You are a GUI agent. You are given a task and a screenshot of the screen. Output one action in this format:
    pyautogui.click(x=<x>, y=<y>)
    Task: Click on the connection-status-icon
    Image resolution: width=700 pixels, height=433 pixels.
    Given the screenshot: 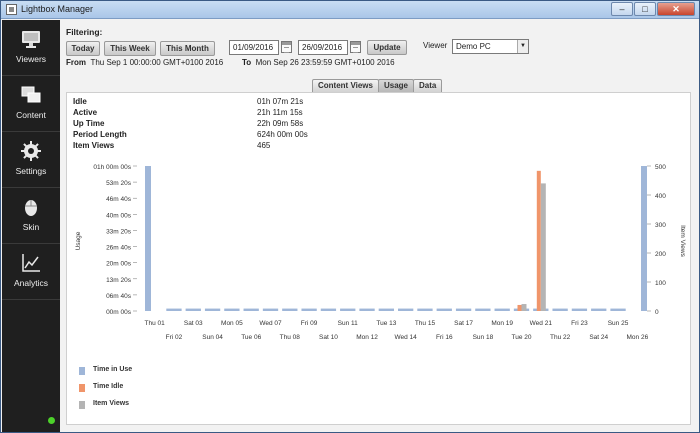 What is the action you would take?
    pyautogui.click(x=51, y=420)
    